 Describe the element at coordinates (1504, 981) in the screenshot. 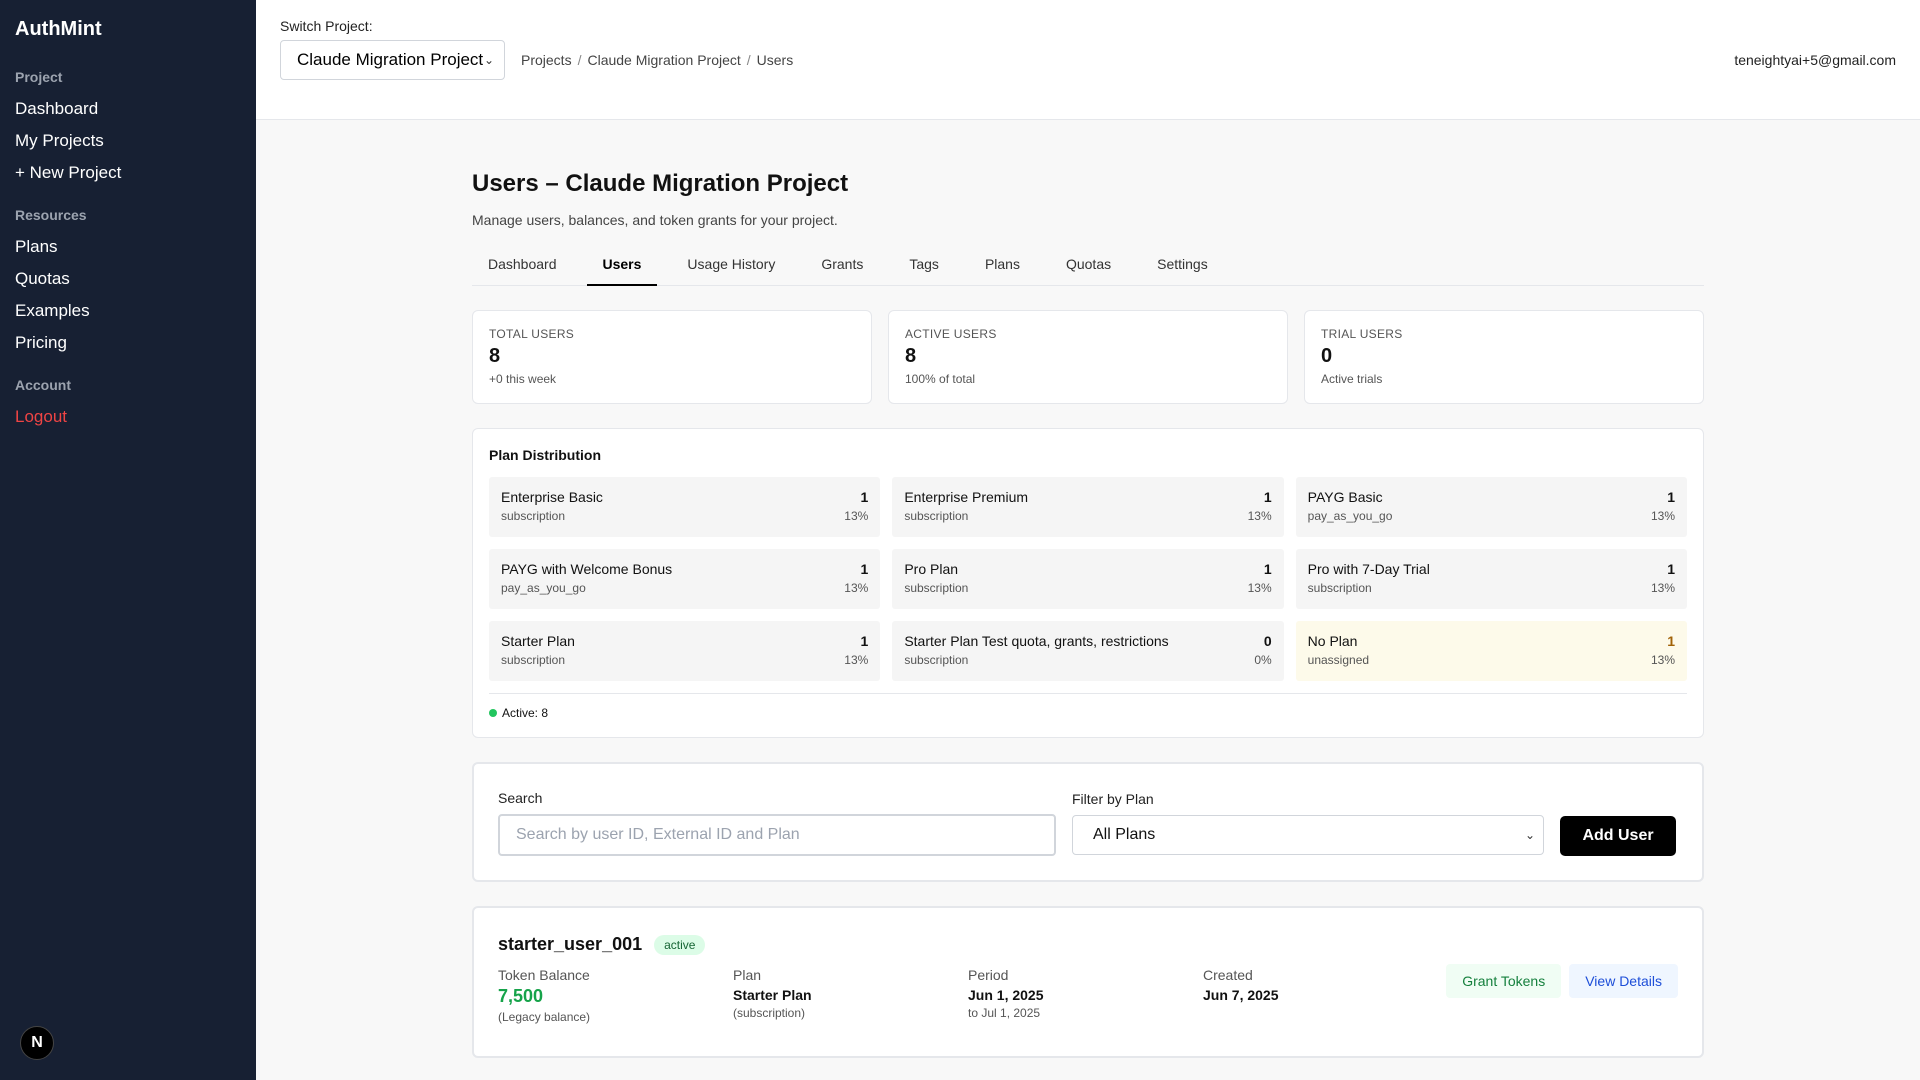

I see `grant-tokens-button: Grant Tokens` at that location.